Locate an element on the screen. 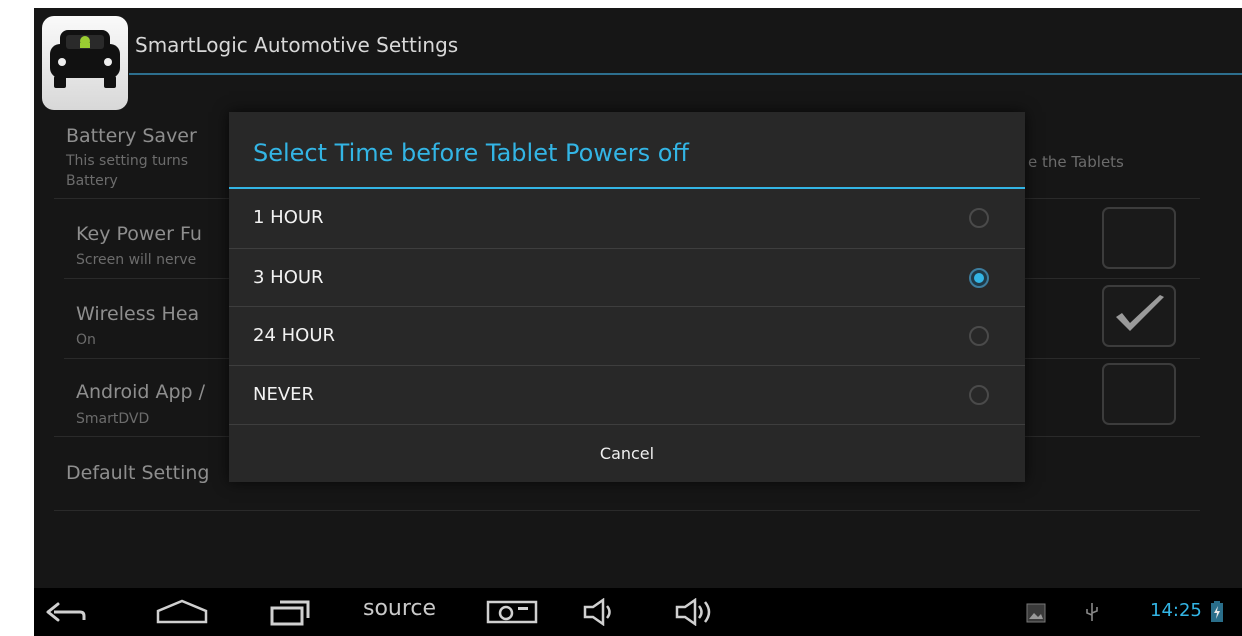 The image size is (1242, 636). option-never: NEVER is located at coordinates (627, 395).